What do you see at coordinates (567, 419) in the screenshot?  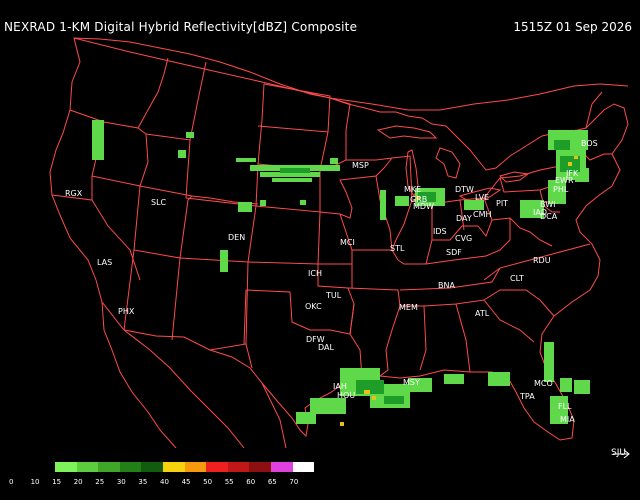 I see `station-mia: MIA` at bounding box center [567, 419].